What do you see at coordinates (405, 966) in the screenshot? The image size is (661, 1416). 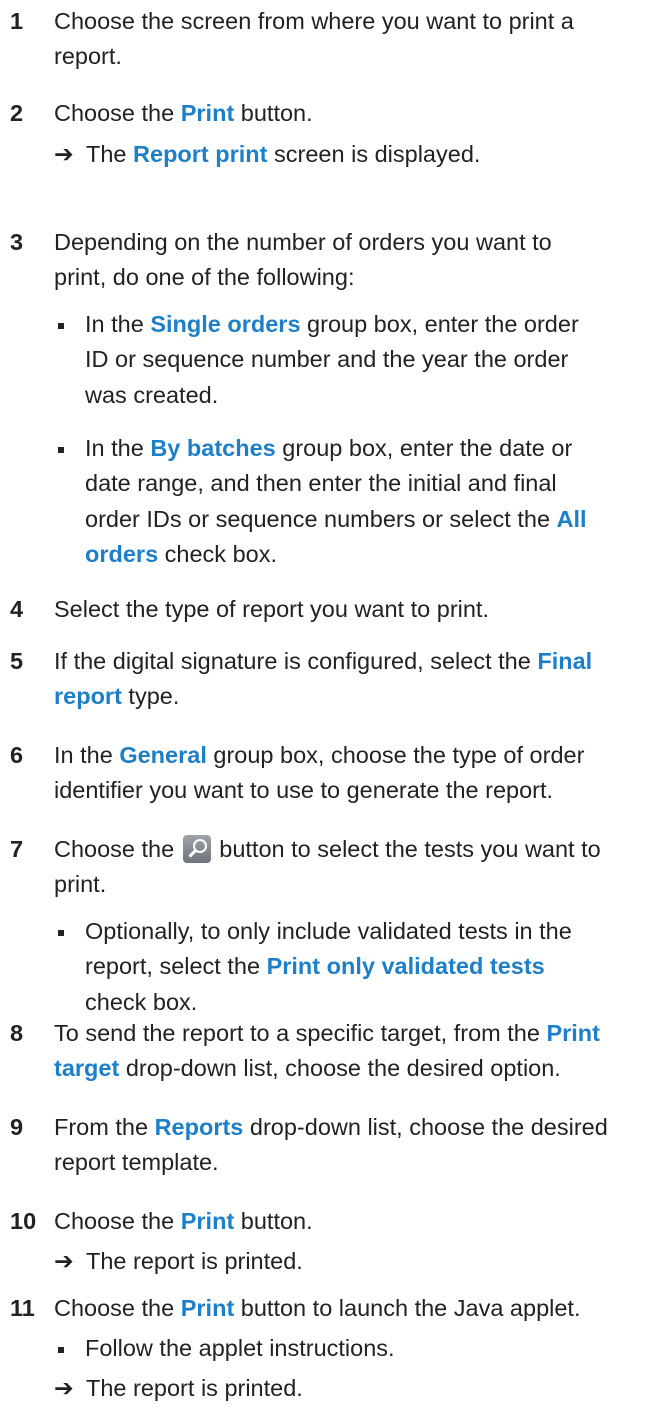 I see `print-only-validated-tests-ref: Print only validated tests` at bounding box center [405, 966].